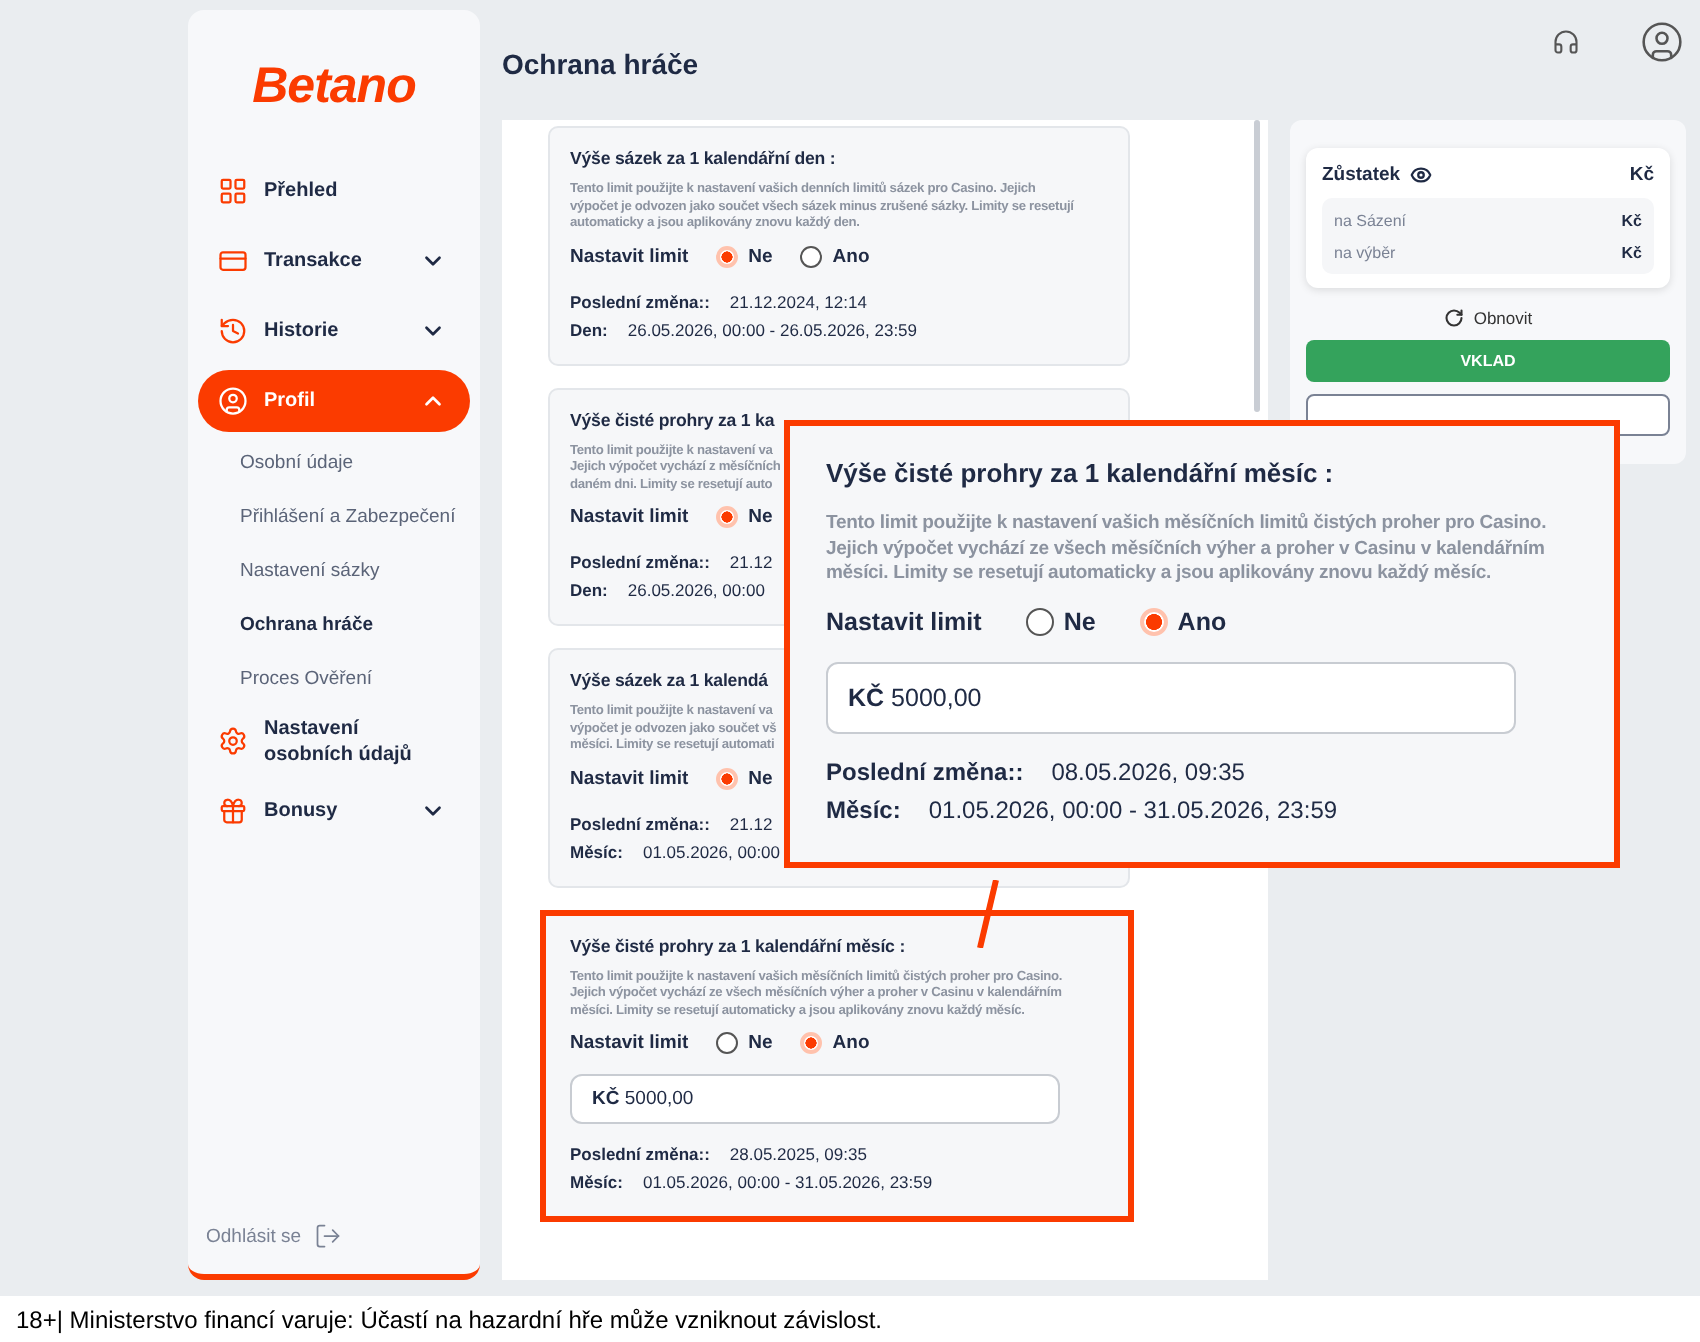 The width and height of the screenshot is (1700, 1342). I want to click on refresh-icon, so click(1453, 318).